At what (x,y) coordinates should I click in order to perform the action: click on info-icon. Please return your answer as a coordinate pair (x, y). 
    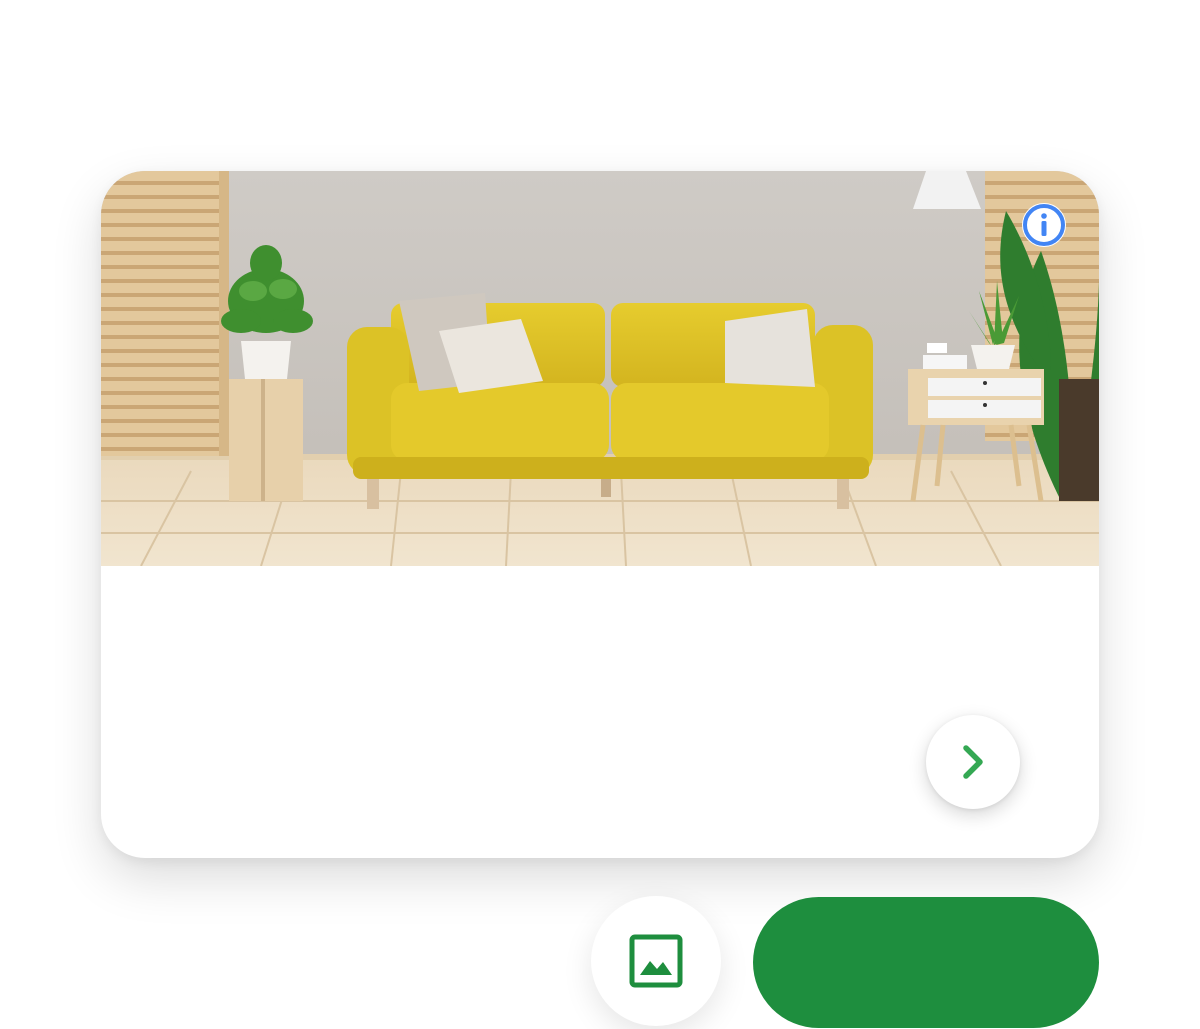
    Looking at the image, I should click on (1044, 225).